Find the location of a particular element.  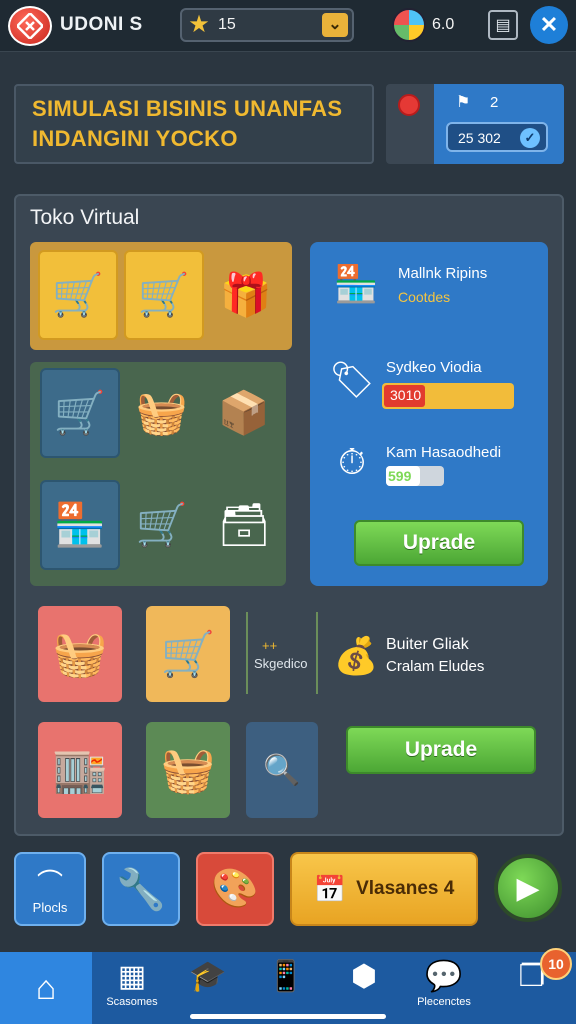

home-indicator is located at coordinates (288, 1016).